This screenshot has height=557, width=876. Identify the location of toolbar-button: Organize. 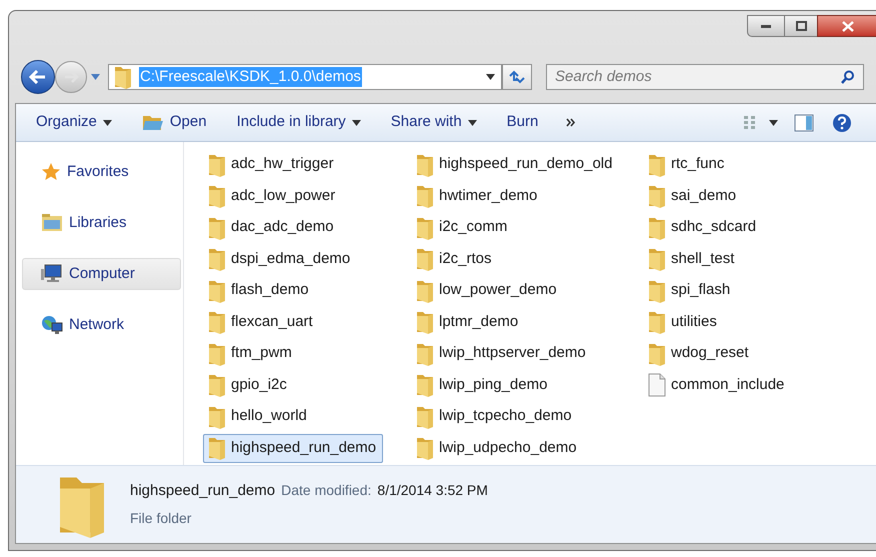
(74, 123).